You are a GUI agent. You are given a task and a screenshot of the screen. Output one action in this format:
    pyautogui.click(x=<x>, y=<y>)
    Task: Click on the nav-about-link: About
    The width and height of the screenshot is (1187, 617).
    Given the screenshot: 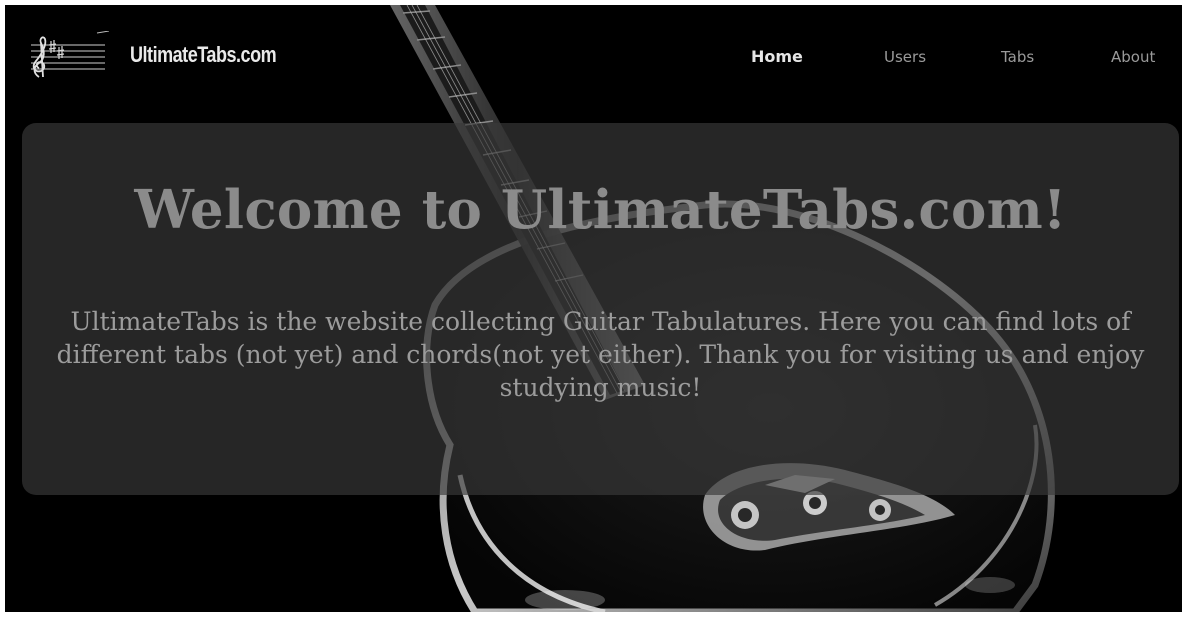 What is the action you would take?
    pyautogui.click(x=1133, y=57)
    